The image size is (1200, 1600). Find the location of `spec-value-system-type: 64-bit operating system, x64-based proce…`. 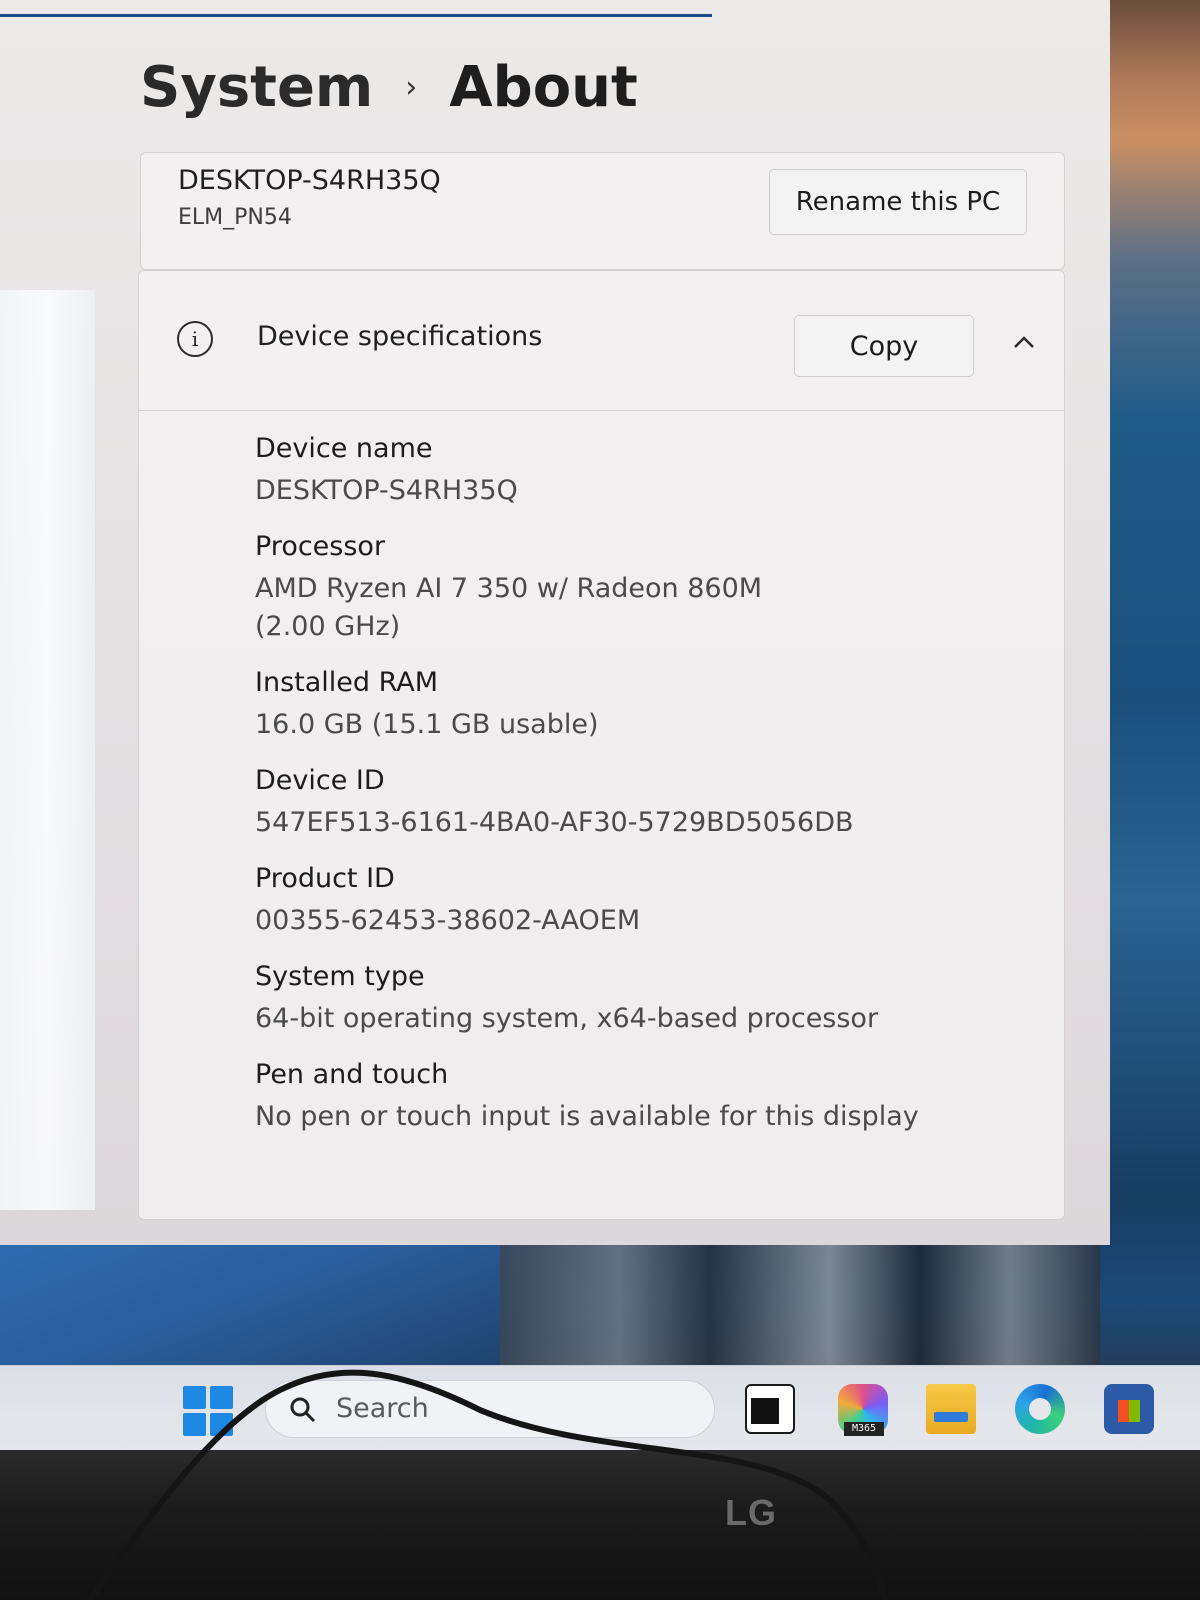

spec-value-system-type: 64-bit operating system, x64-based proce… is located at coordinates (567, 1018).